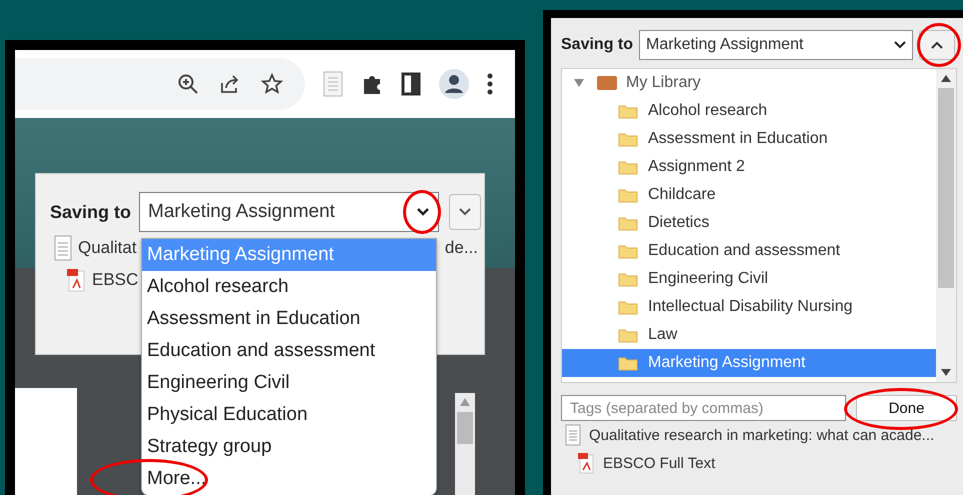 This screenshot has width=963, height=495. Describe the element at coordinates (749, 139) in the screenshot. I see `tree-item: Assessment in Education` at that location.